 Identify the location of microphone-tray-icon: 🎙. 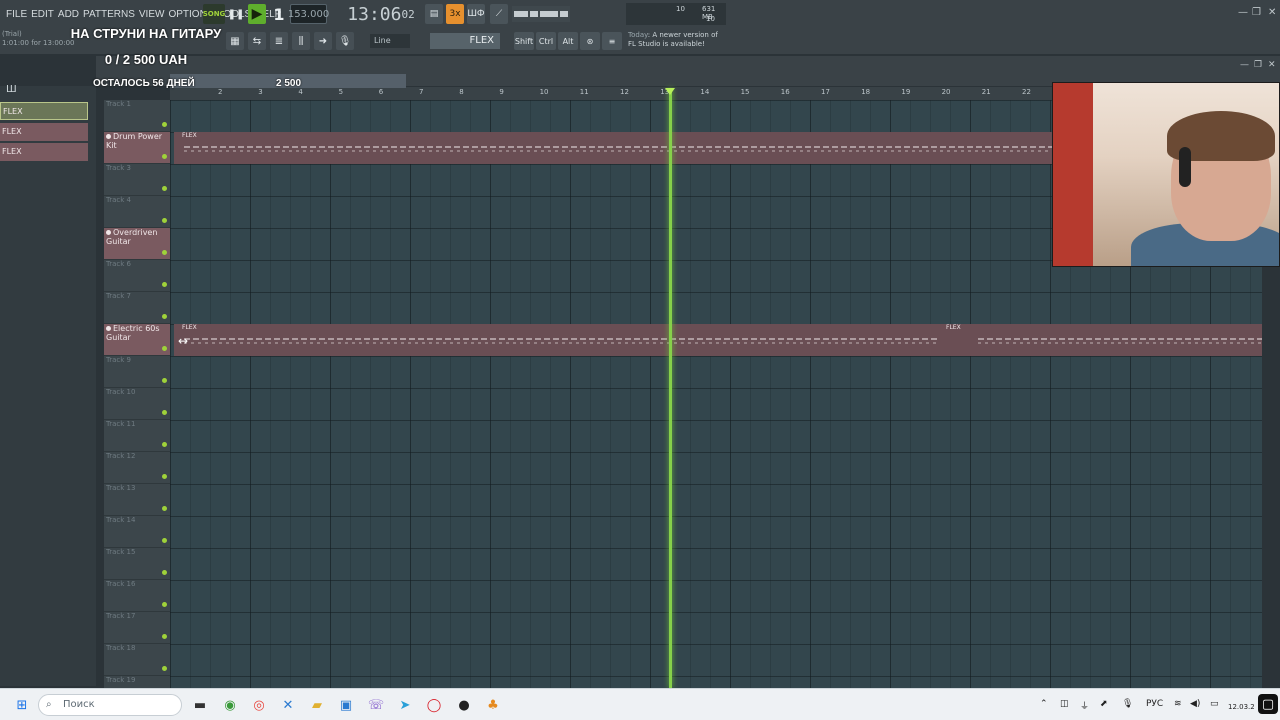
(1127, 704).